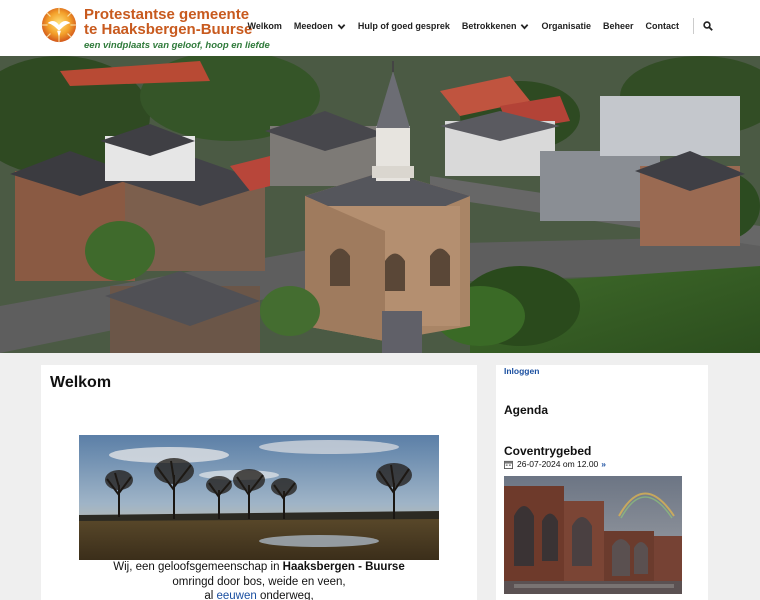 Image resolution: width=760 pixels, height=600 pixels. Describe the element at coordinates (489, 26) in the screenshot. I see `nav-item-label: Betrokkenen` at that location.